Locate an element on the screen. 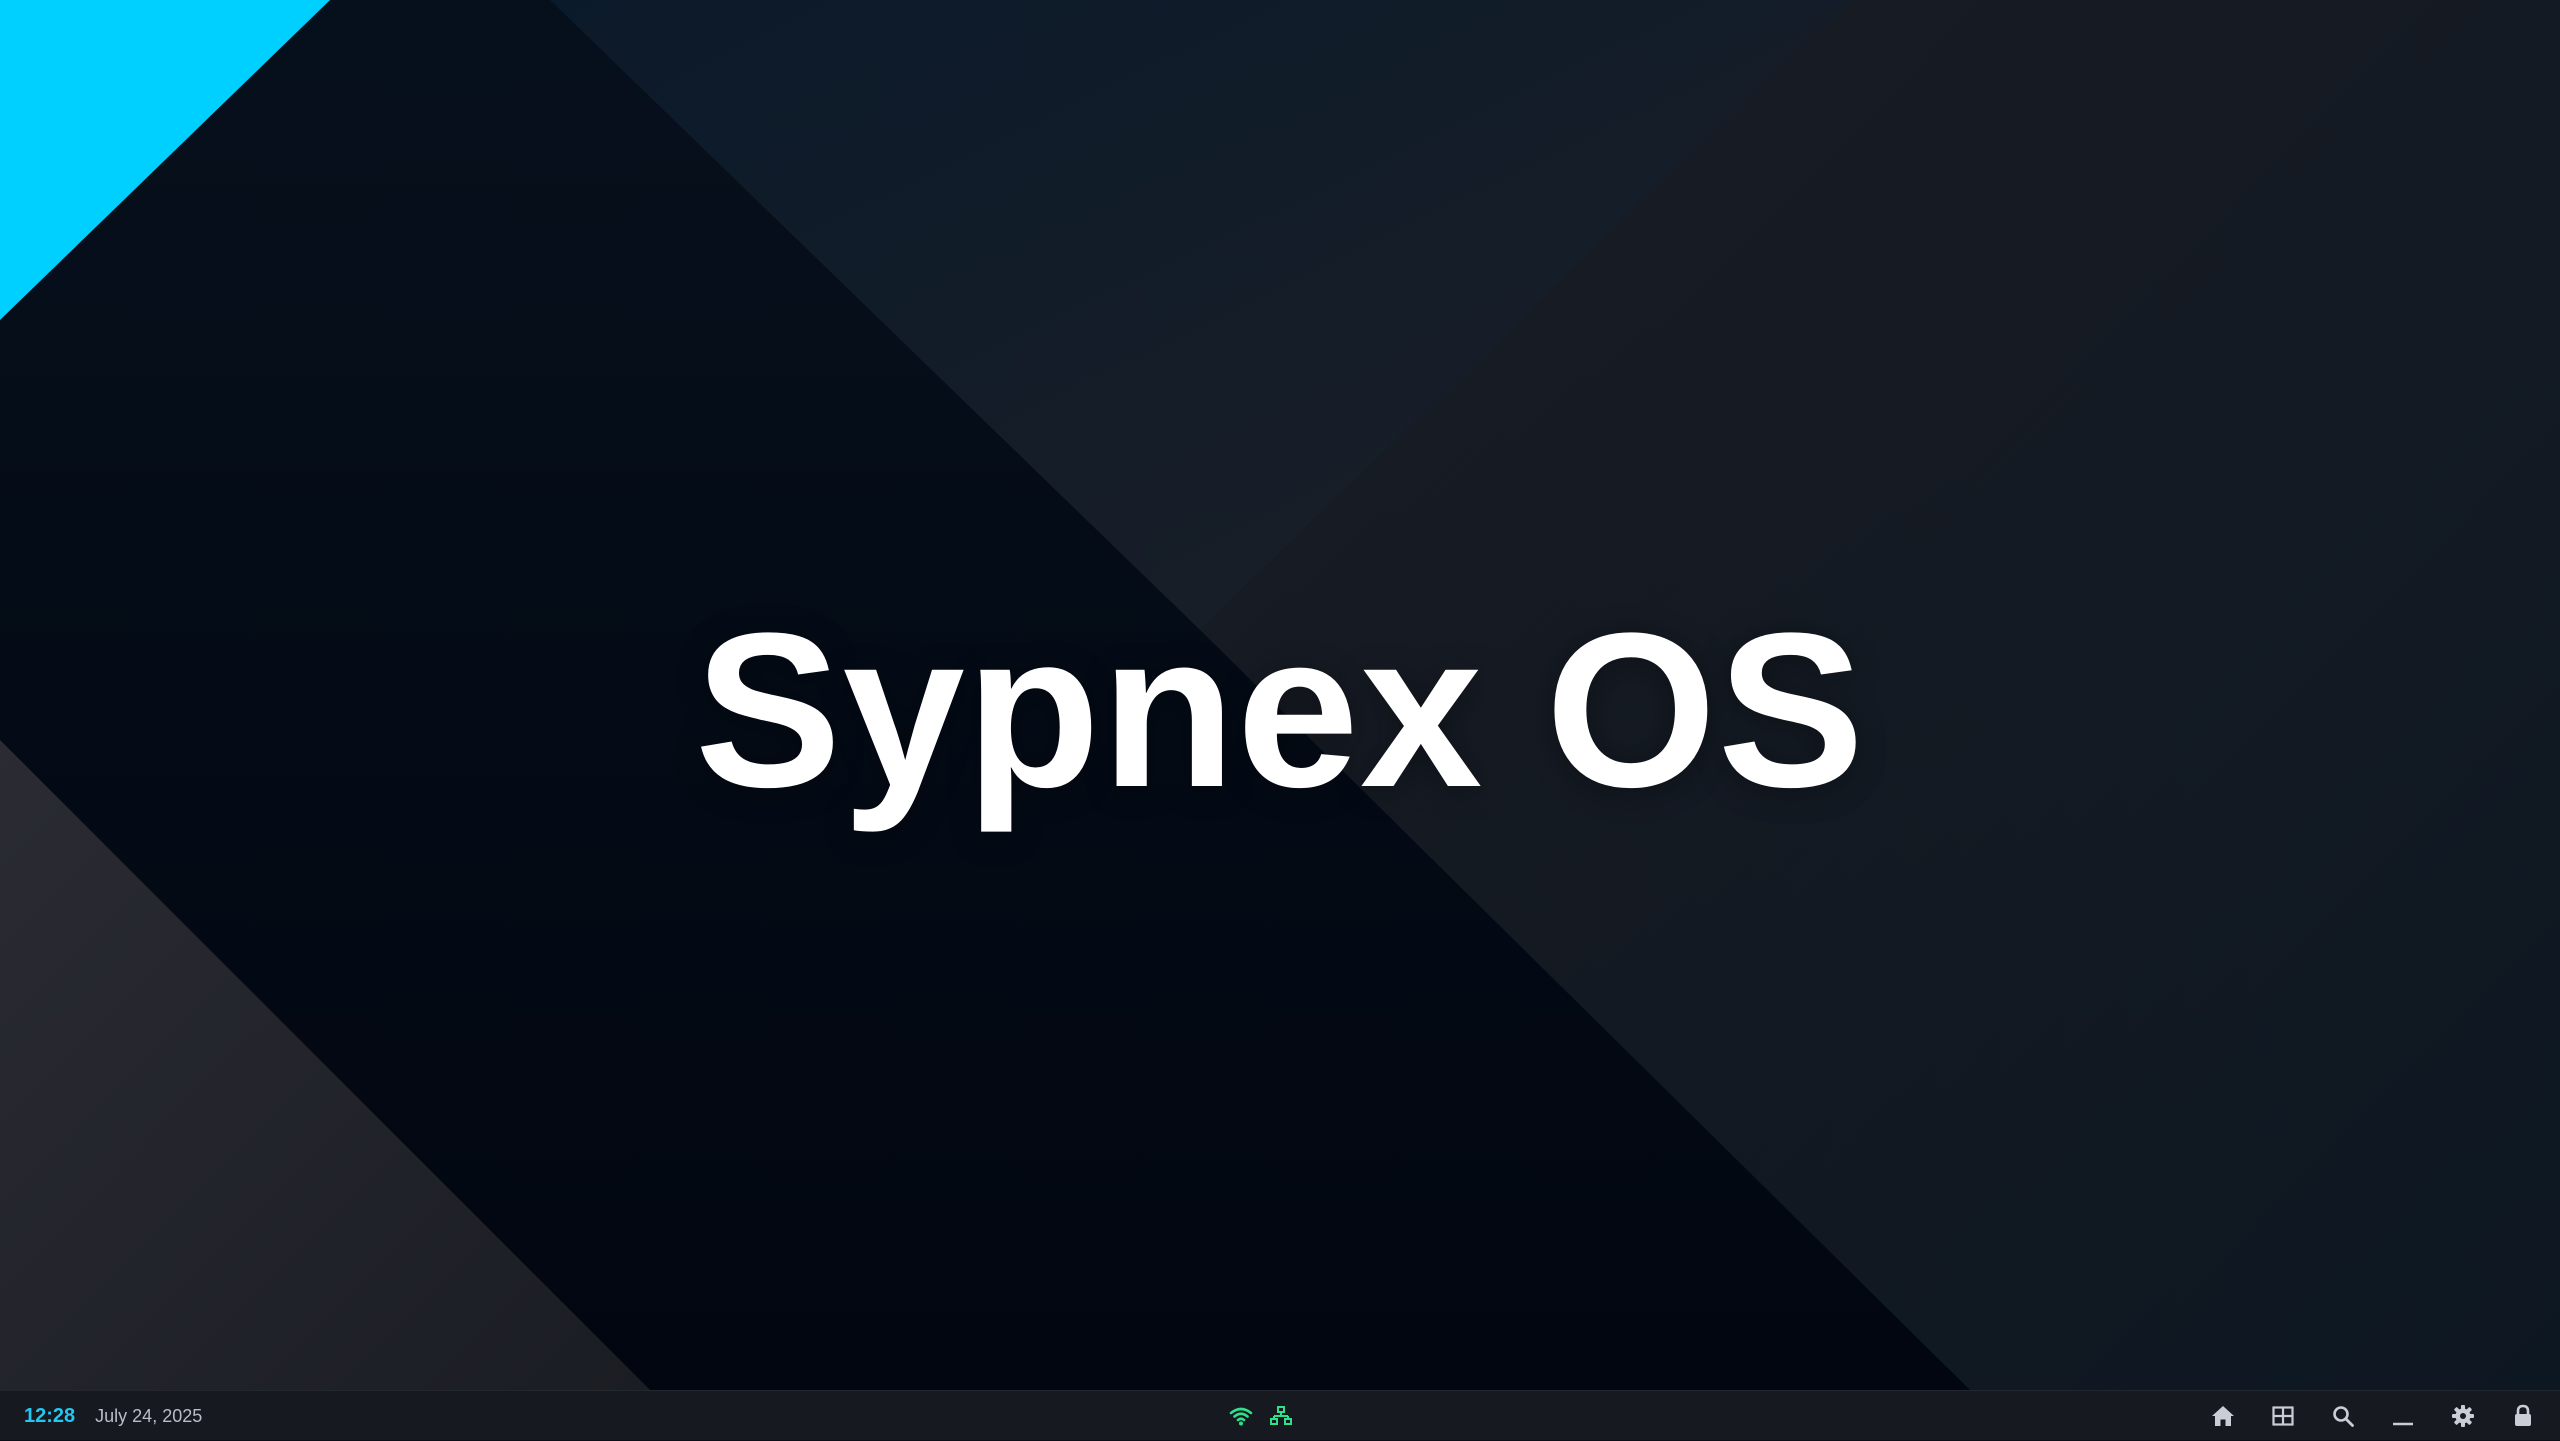 This screenshot has width=2560, height=1441. wifi-icon is located at coordinates (1241, 1416).